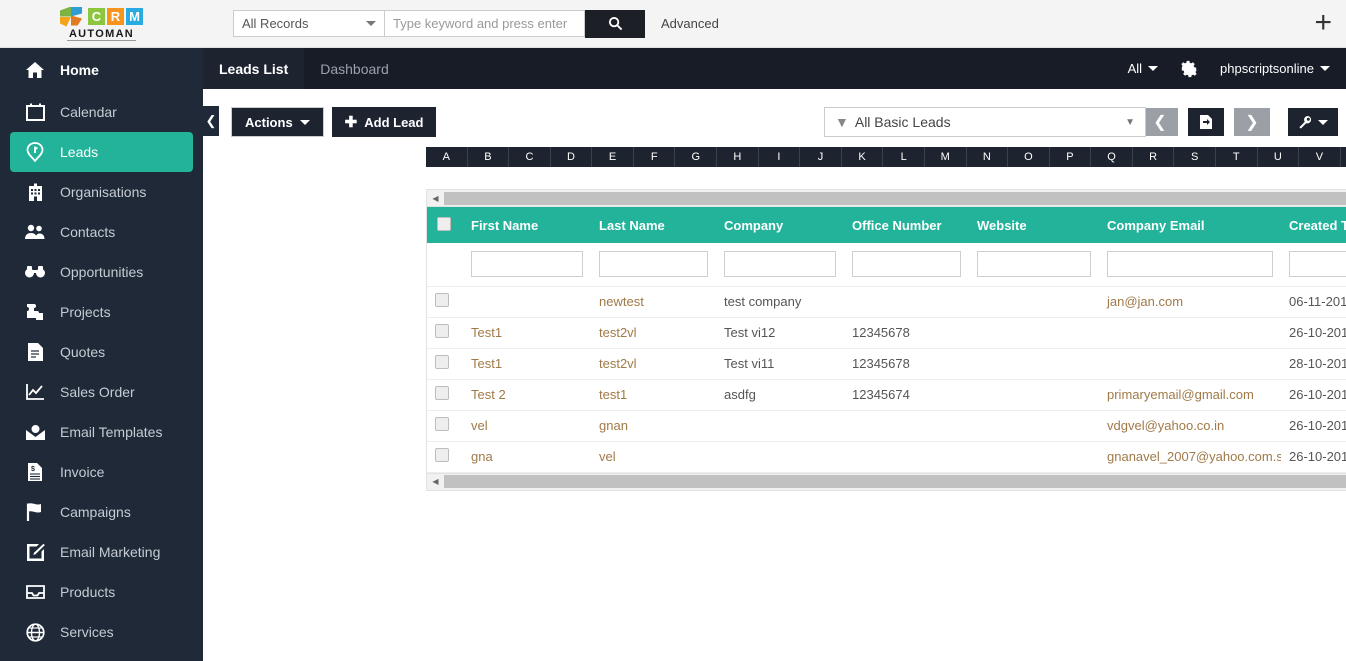 This screenshot has width=1346, height=661. Describe the element at coordinates (101, 70) in the screenshot. I see `sidebar-item-home: Home` at that location.